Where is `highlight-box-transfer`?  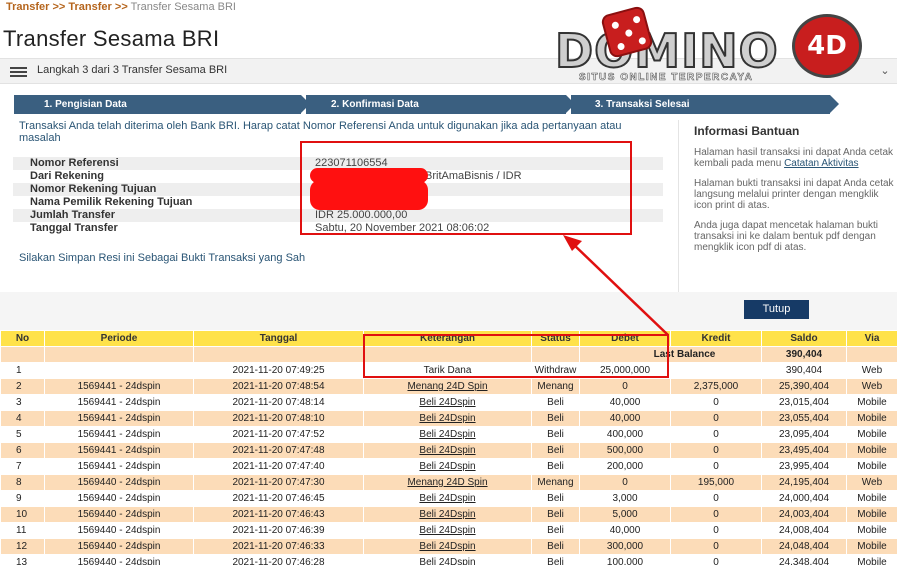 highlight-box-transfer is located at coordinates (466, 188).